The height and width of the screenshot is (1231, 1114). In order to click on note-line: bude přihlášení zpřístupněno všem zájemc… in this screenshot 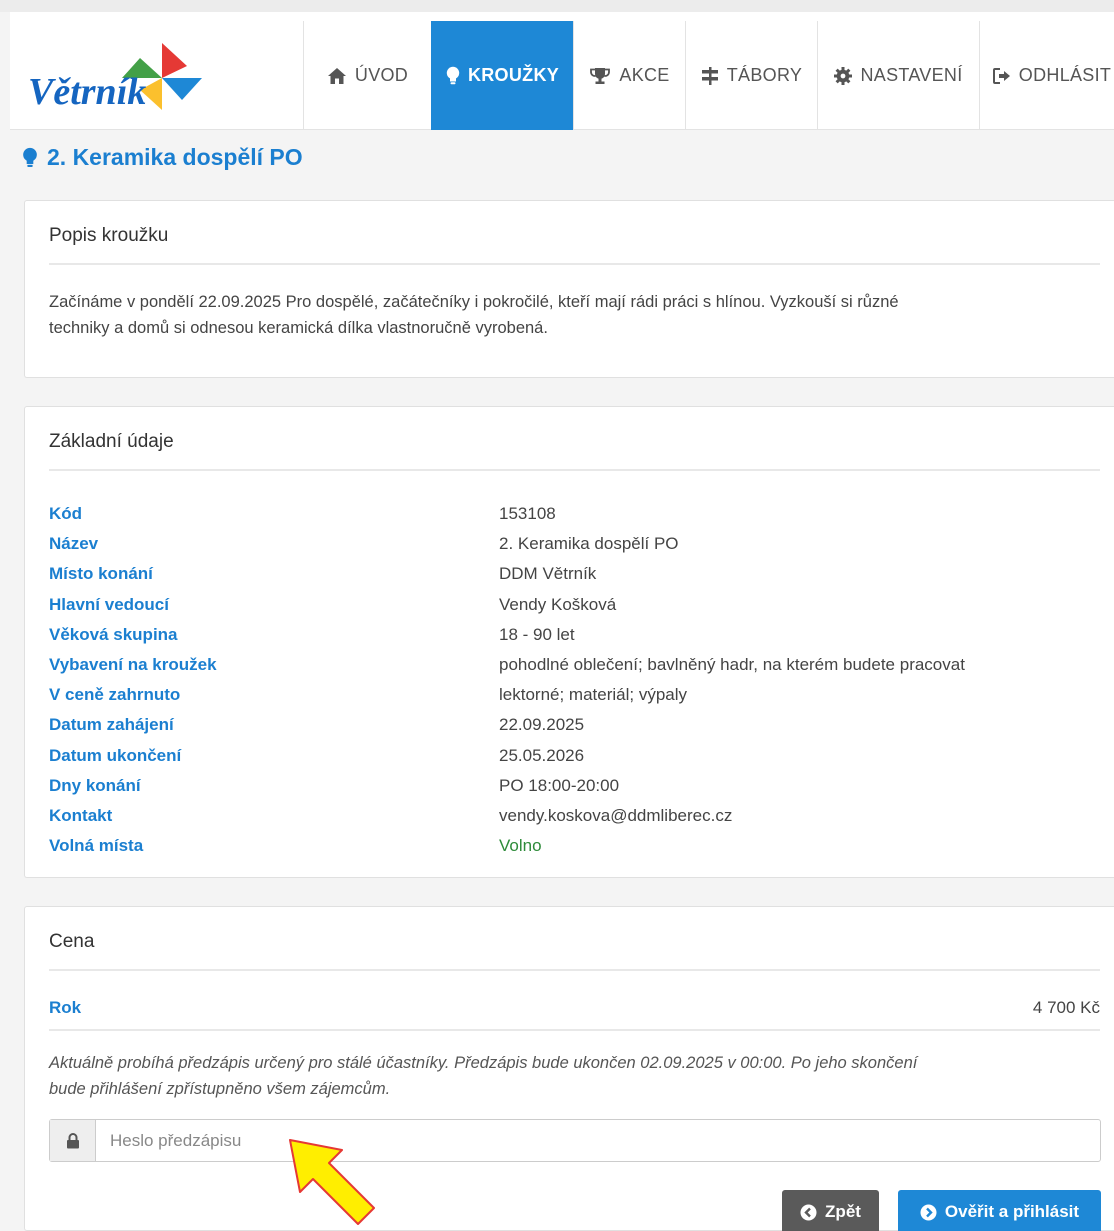, I will do `click(220, 1089)`.